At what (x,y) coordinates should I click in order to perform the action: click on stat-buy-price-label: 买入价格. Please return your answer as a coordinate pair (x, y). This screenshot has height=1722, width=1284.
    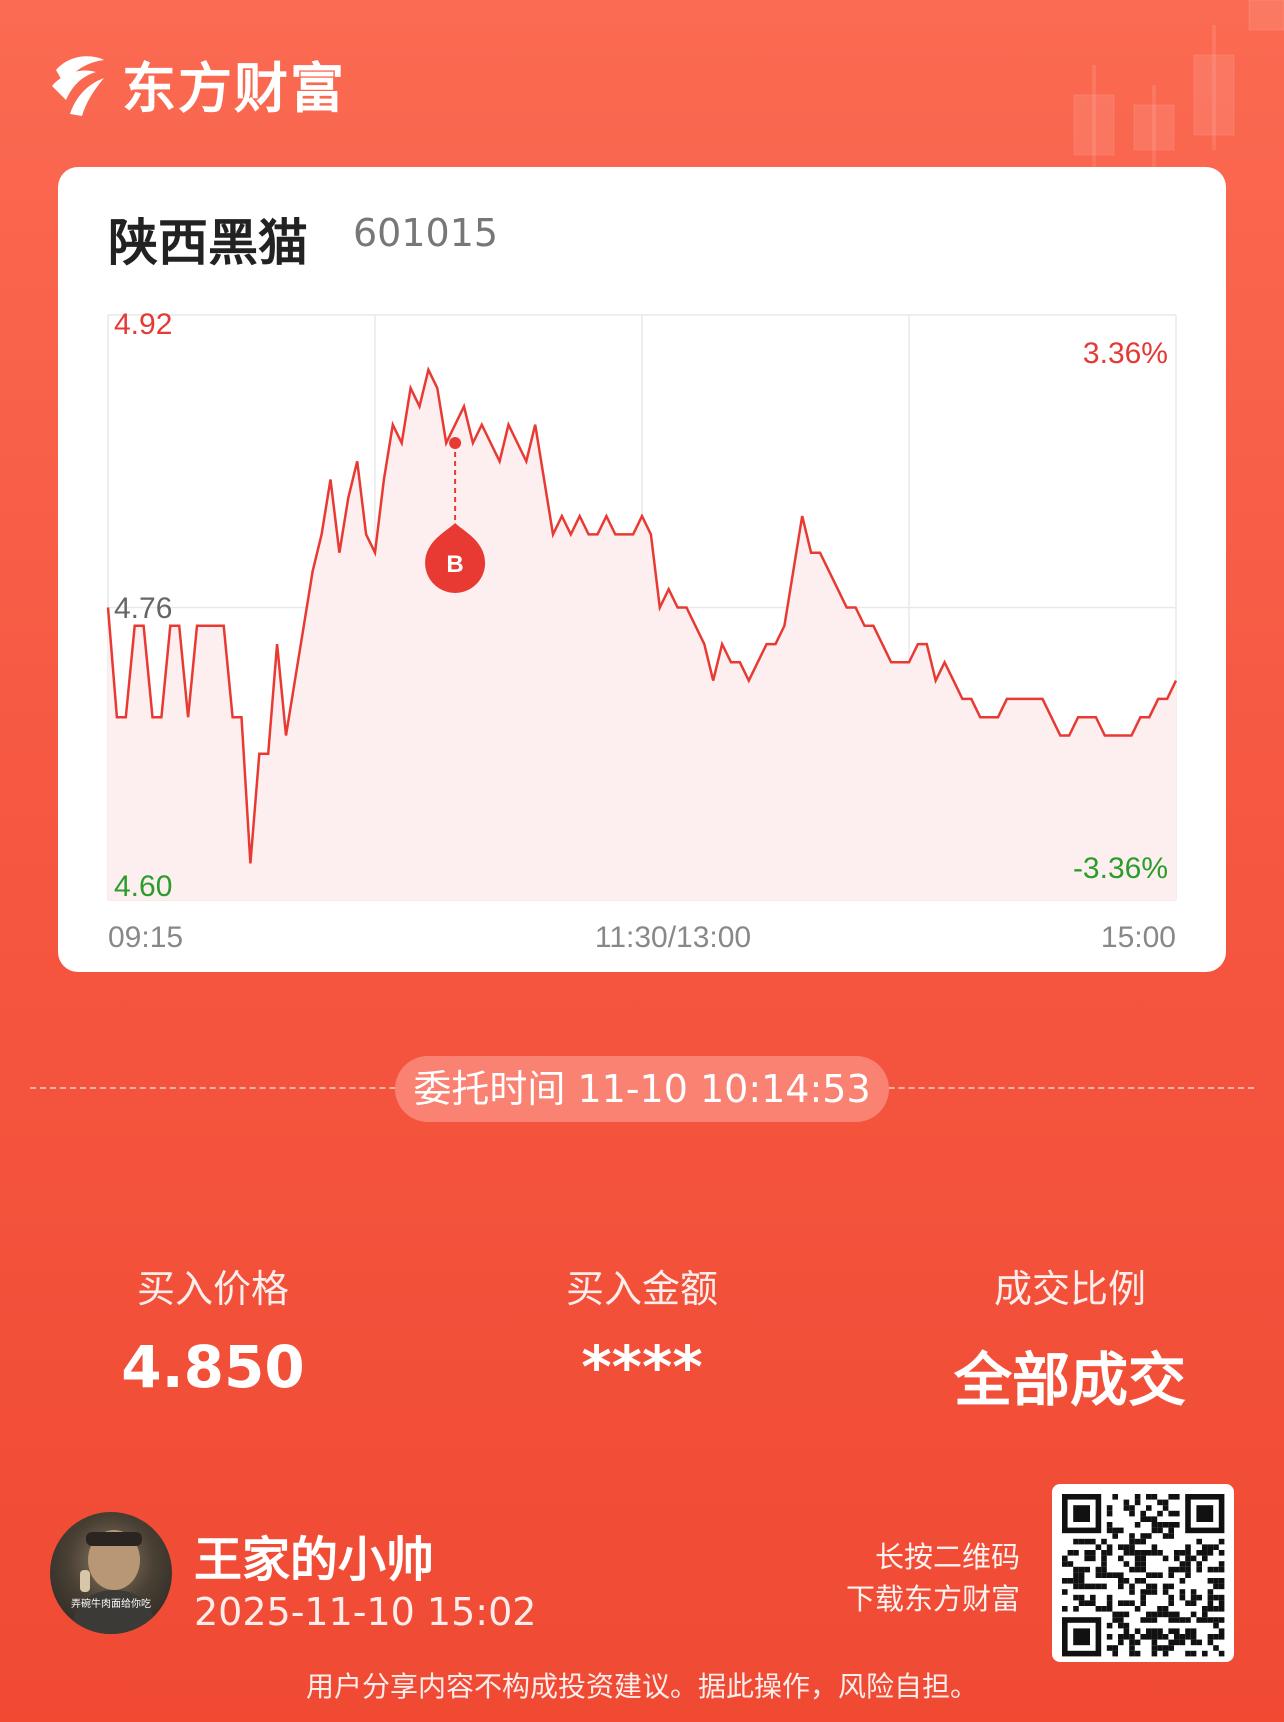
    Looking at the image, I should click on (212, 1289).